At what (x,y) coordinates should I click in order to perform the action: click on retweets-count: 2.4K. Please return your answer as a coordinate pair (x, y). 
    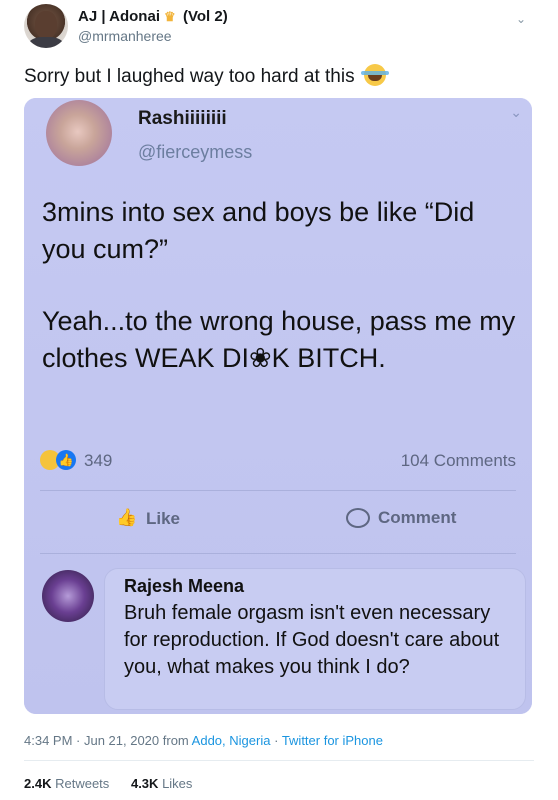
    Looking at the image, I should click on (38, 783).